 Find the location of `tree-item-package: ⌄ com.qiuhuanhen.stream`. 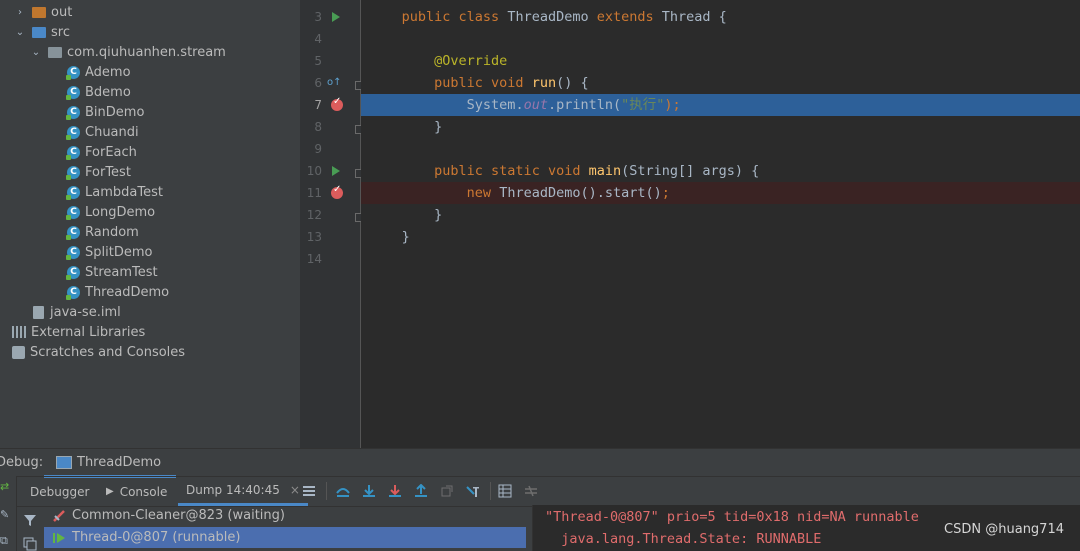

tree-item-package: ⌄ com.qiuhuanhen.stream is located at coordinates (150, 52).